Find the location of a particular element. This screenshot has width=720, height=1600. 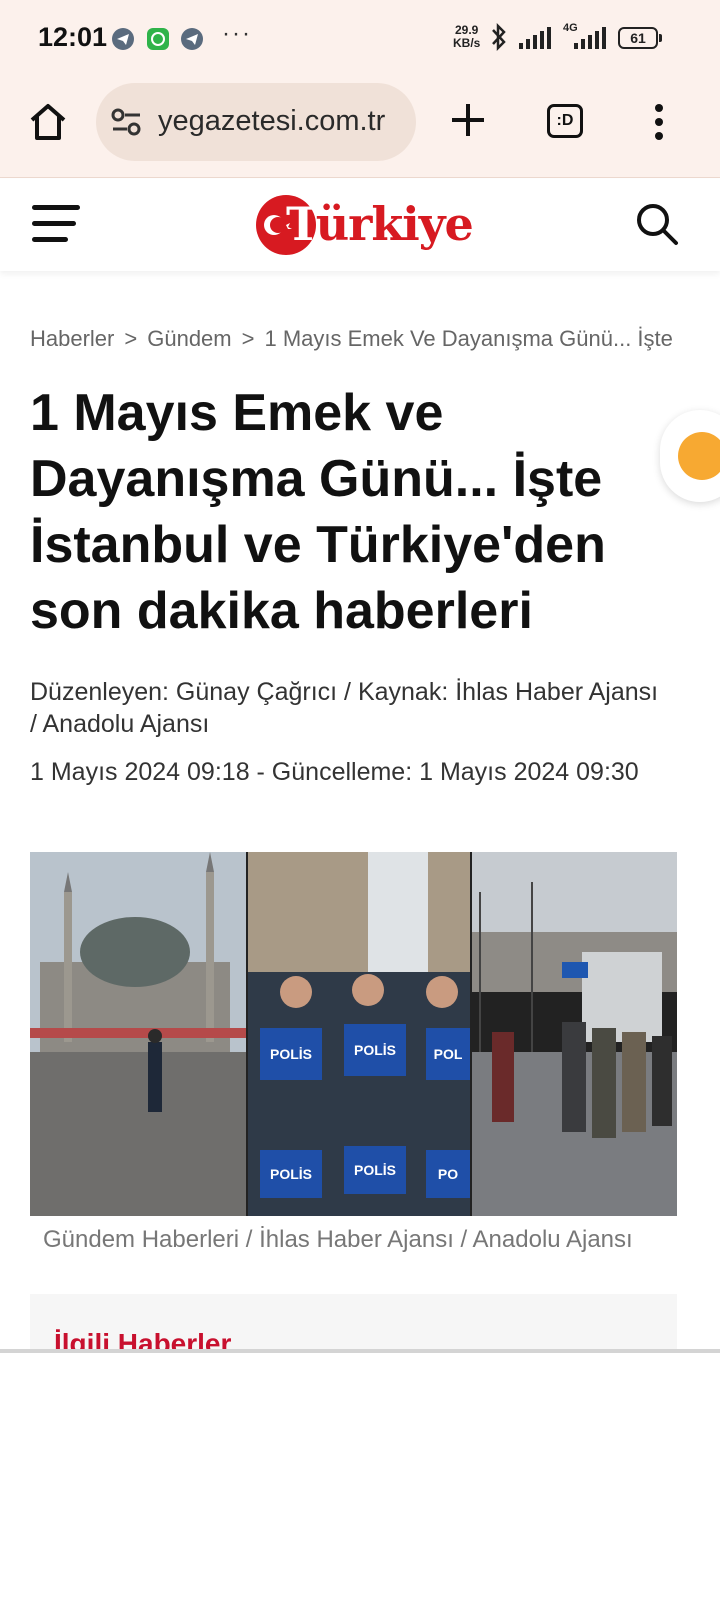

image-panel-police: POLİS POLİS POL POLİS POLİS PO is located at coordinates (359, 1034).